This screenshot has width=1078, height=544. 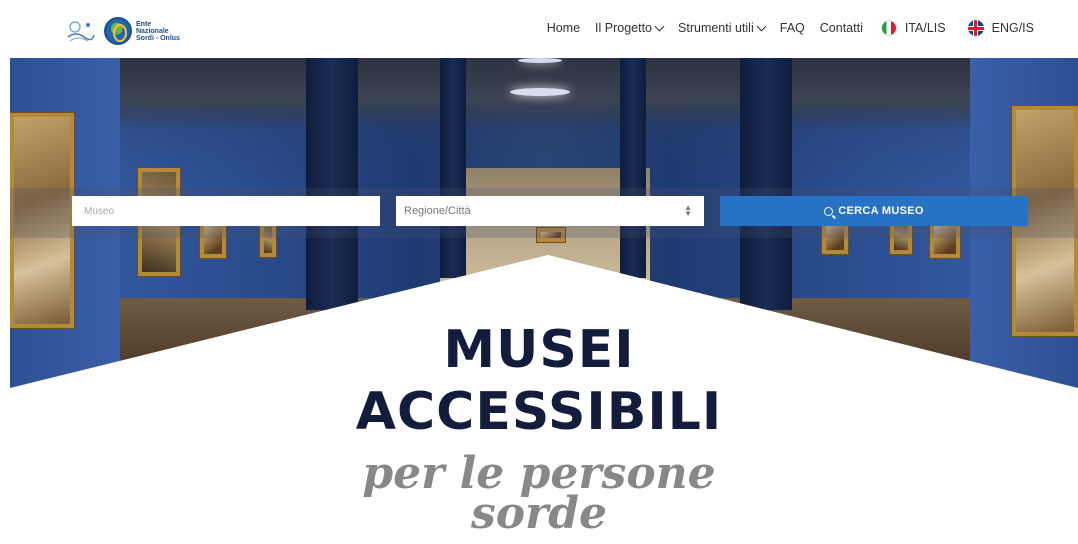 I want to click on subtitle-line-2: sorde, so click(x=539, y=513).